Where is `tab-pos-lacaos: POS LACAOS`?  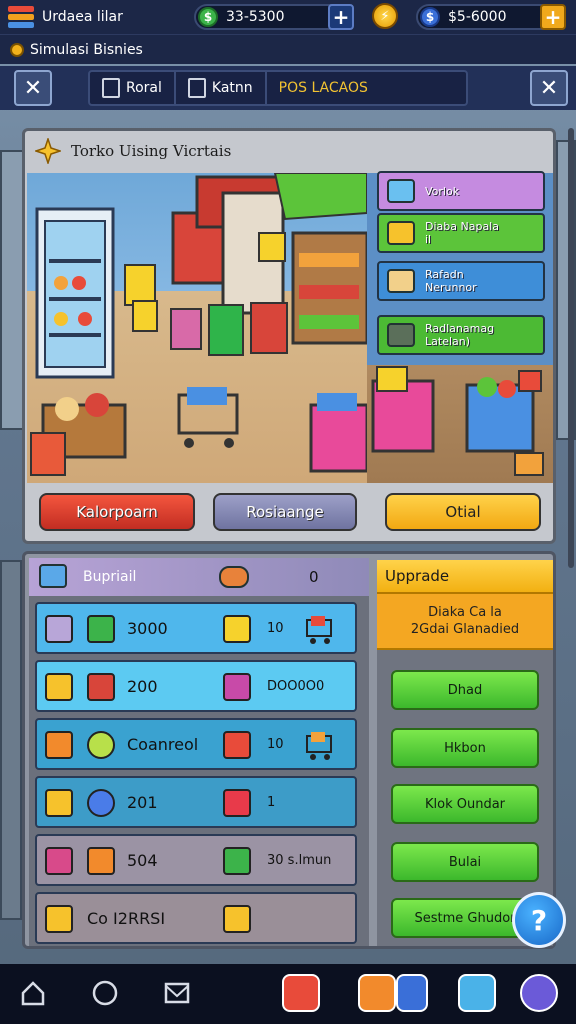
tab-pos-lacaos: POS LACAOS is located at coordinates (323, 88).